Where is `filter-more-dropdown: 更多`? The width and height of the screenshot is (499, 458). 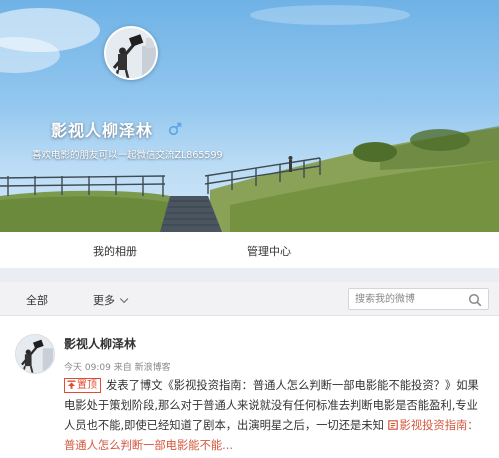
filter-more-dropdown: 更多 is located at coordinates (111, 300).